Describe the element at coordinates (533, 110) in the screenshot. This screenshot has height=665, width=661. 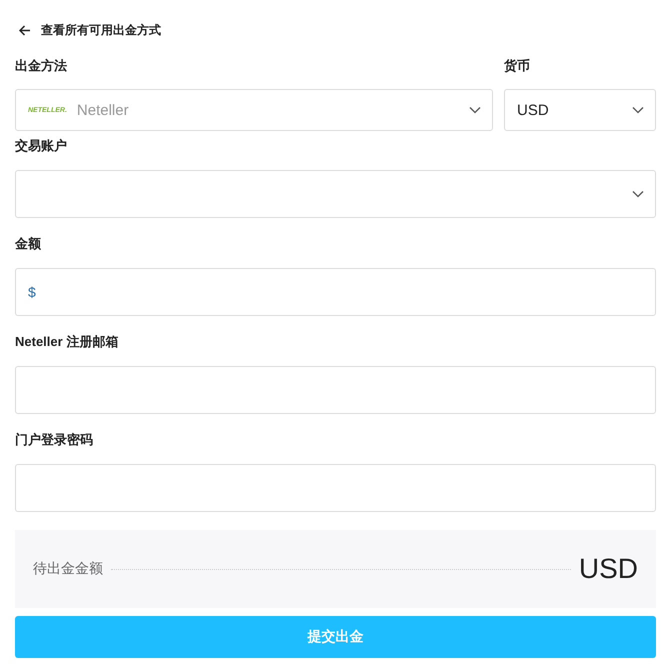
I see `select-value: USD` at that location.